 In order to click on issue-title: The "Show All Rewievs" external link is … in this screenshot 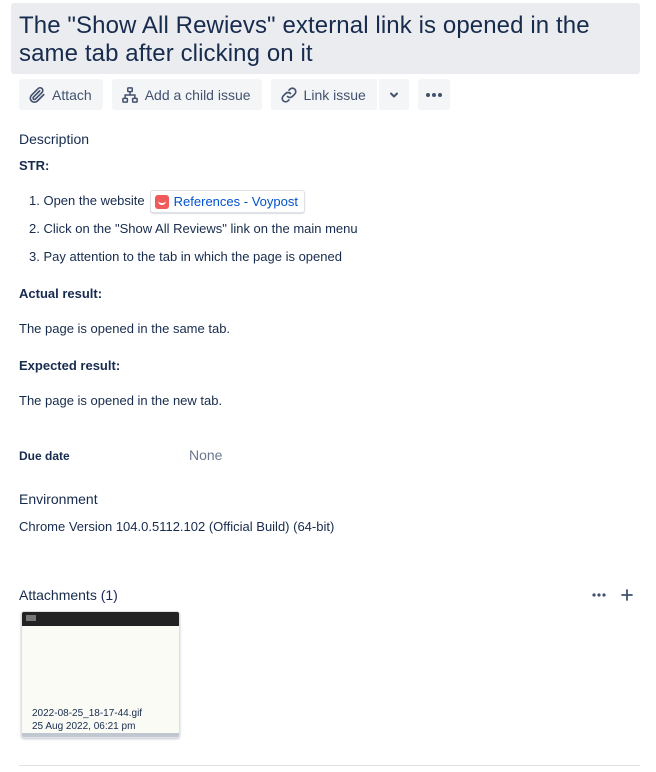, I will do `click(325, 40)`.